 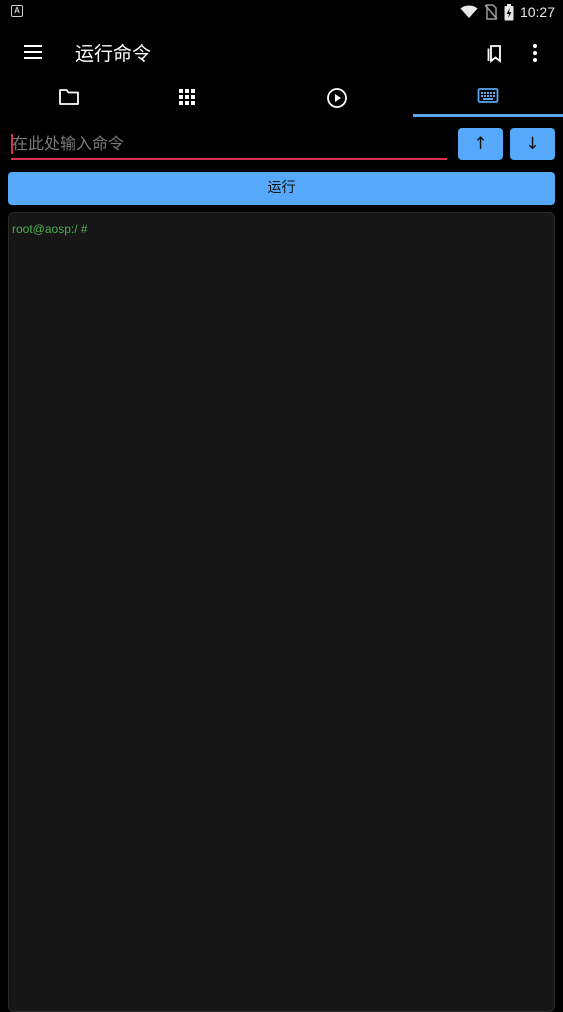 What do you see at coordinates (281, 52) in the screenshot?
I see `app-bar: 运行命令` at bounding box center [281, 52].